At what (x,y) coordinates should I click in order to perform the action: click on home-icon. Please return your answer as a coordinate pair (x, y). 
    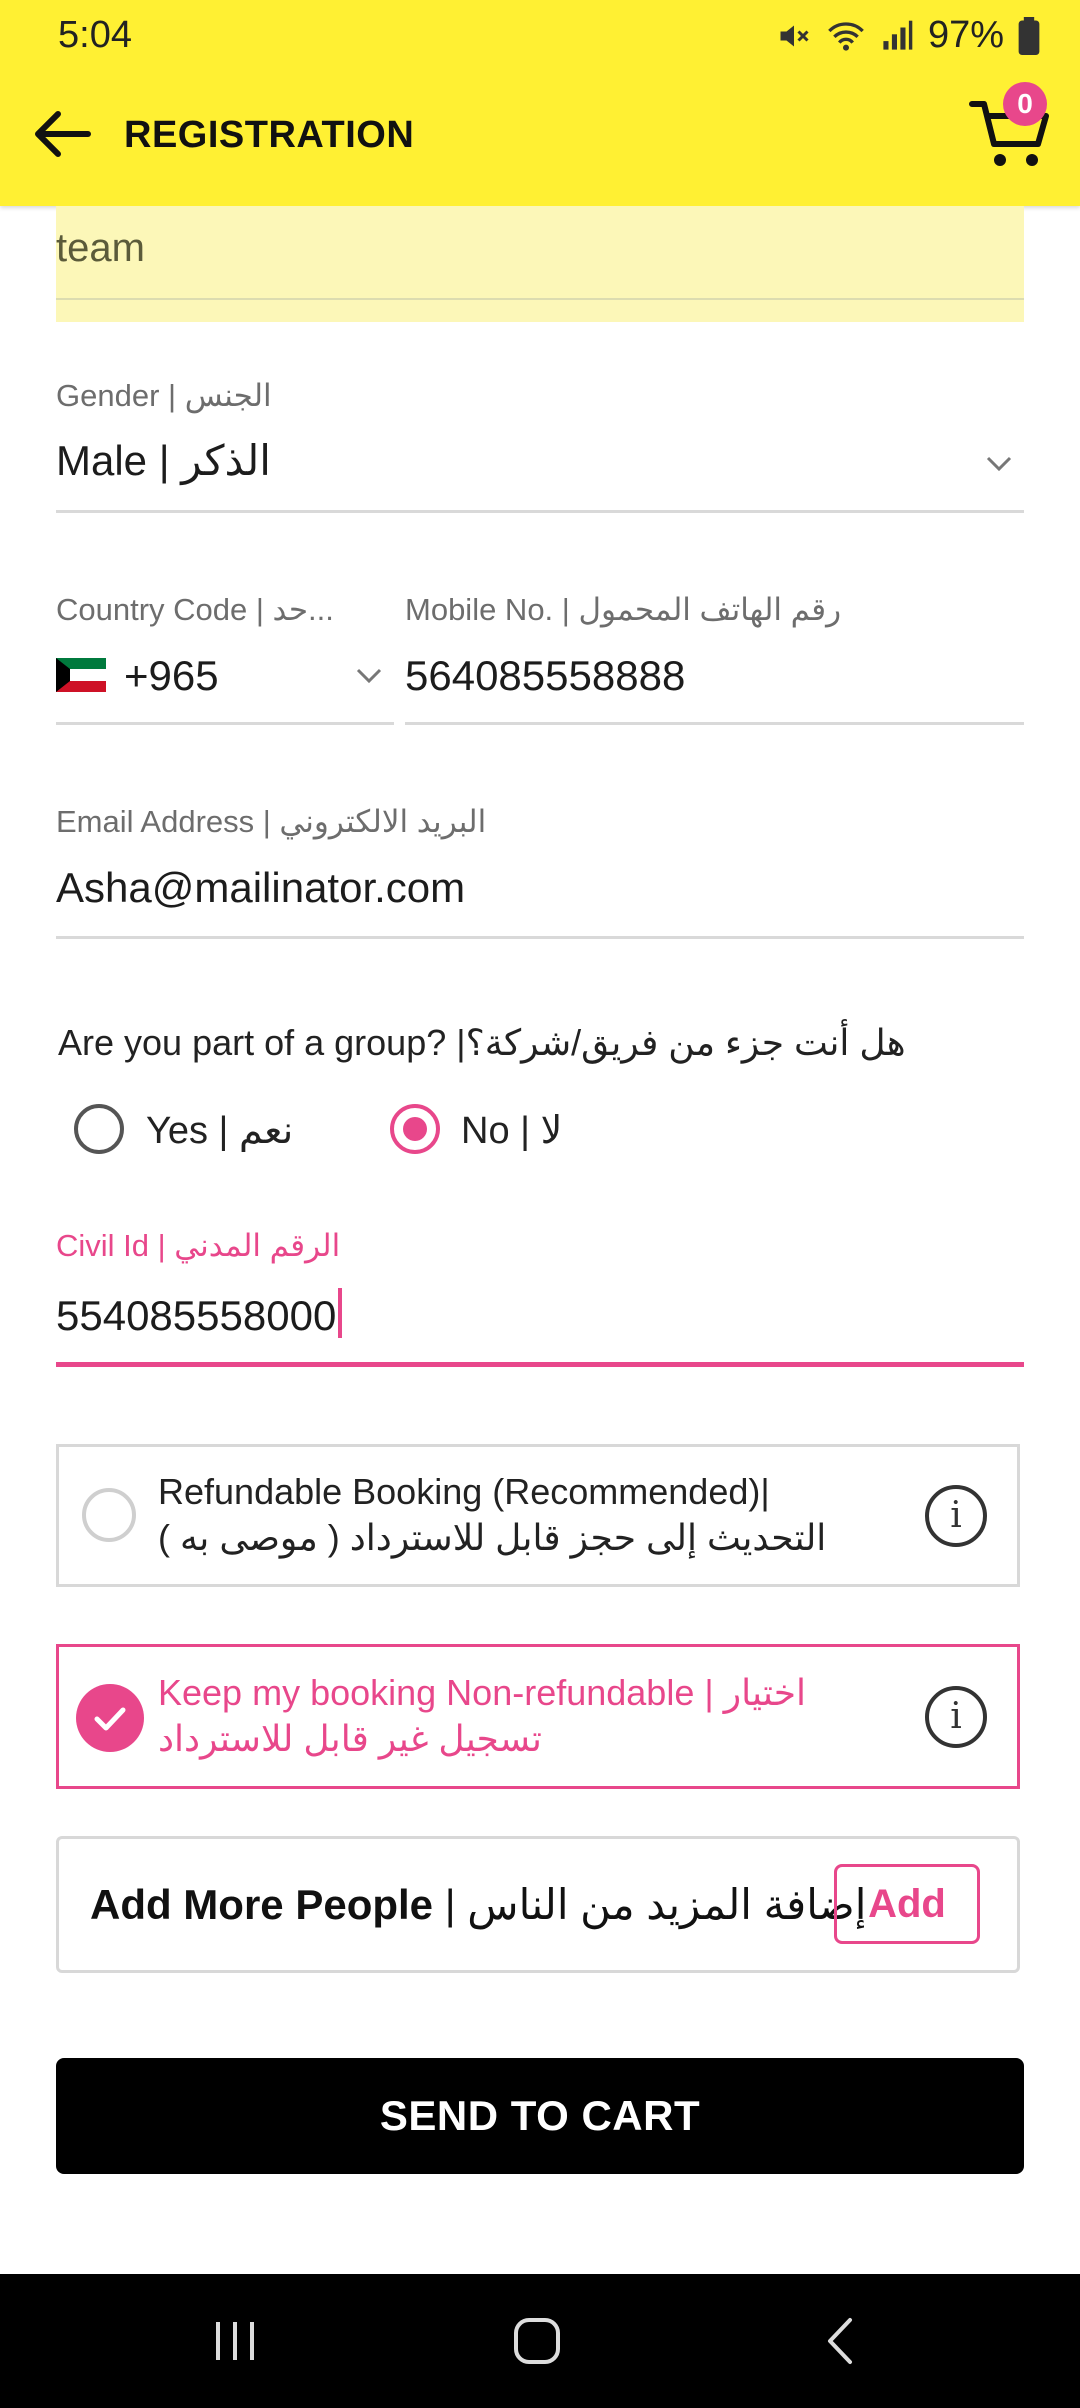
    Looking at the image, I should click on (537, 2341).